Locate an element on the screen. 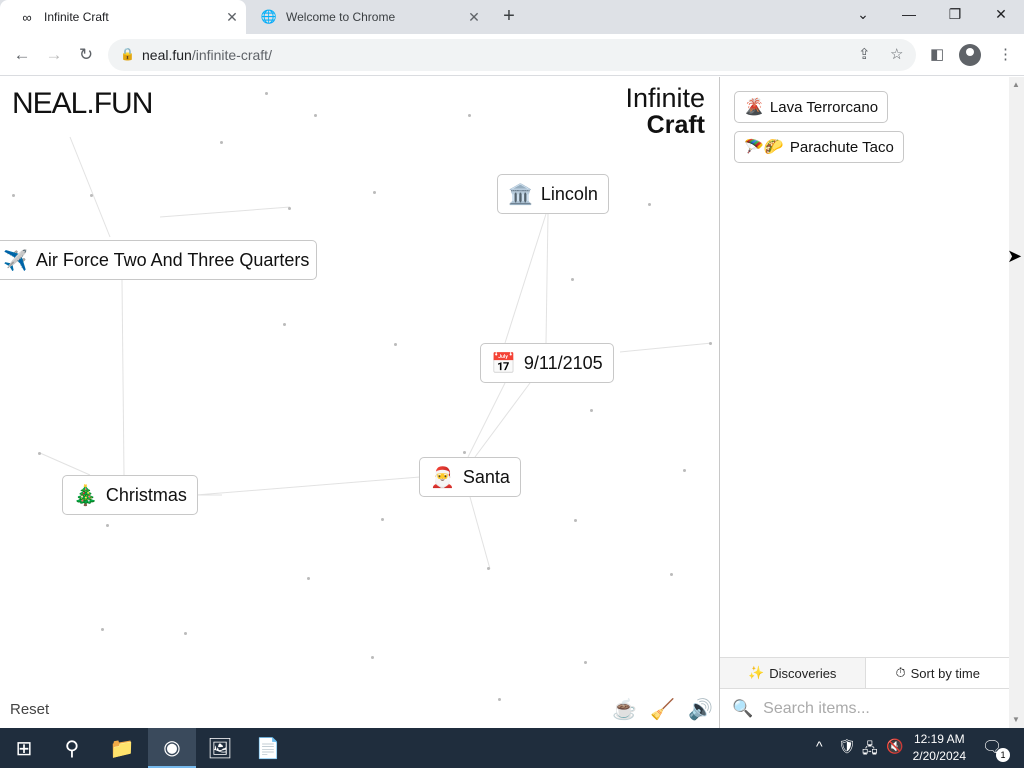 The image size is (1024, 768). clock-date: 2/20/2024 is located at coordinates (939, 756).